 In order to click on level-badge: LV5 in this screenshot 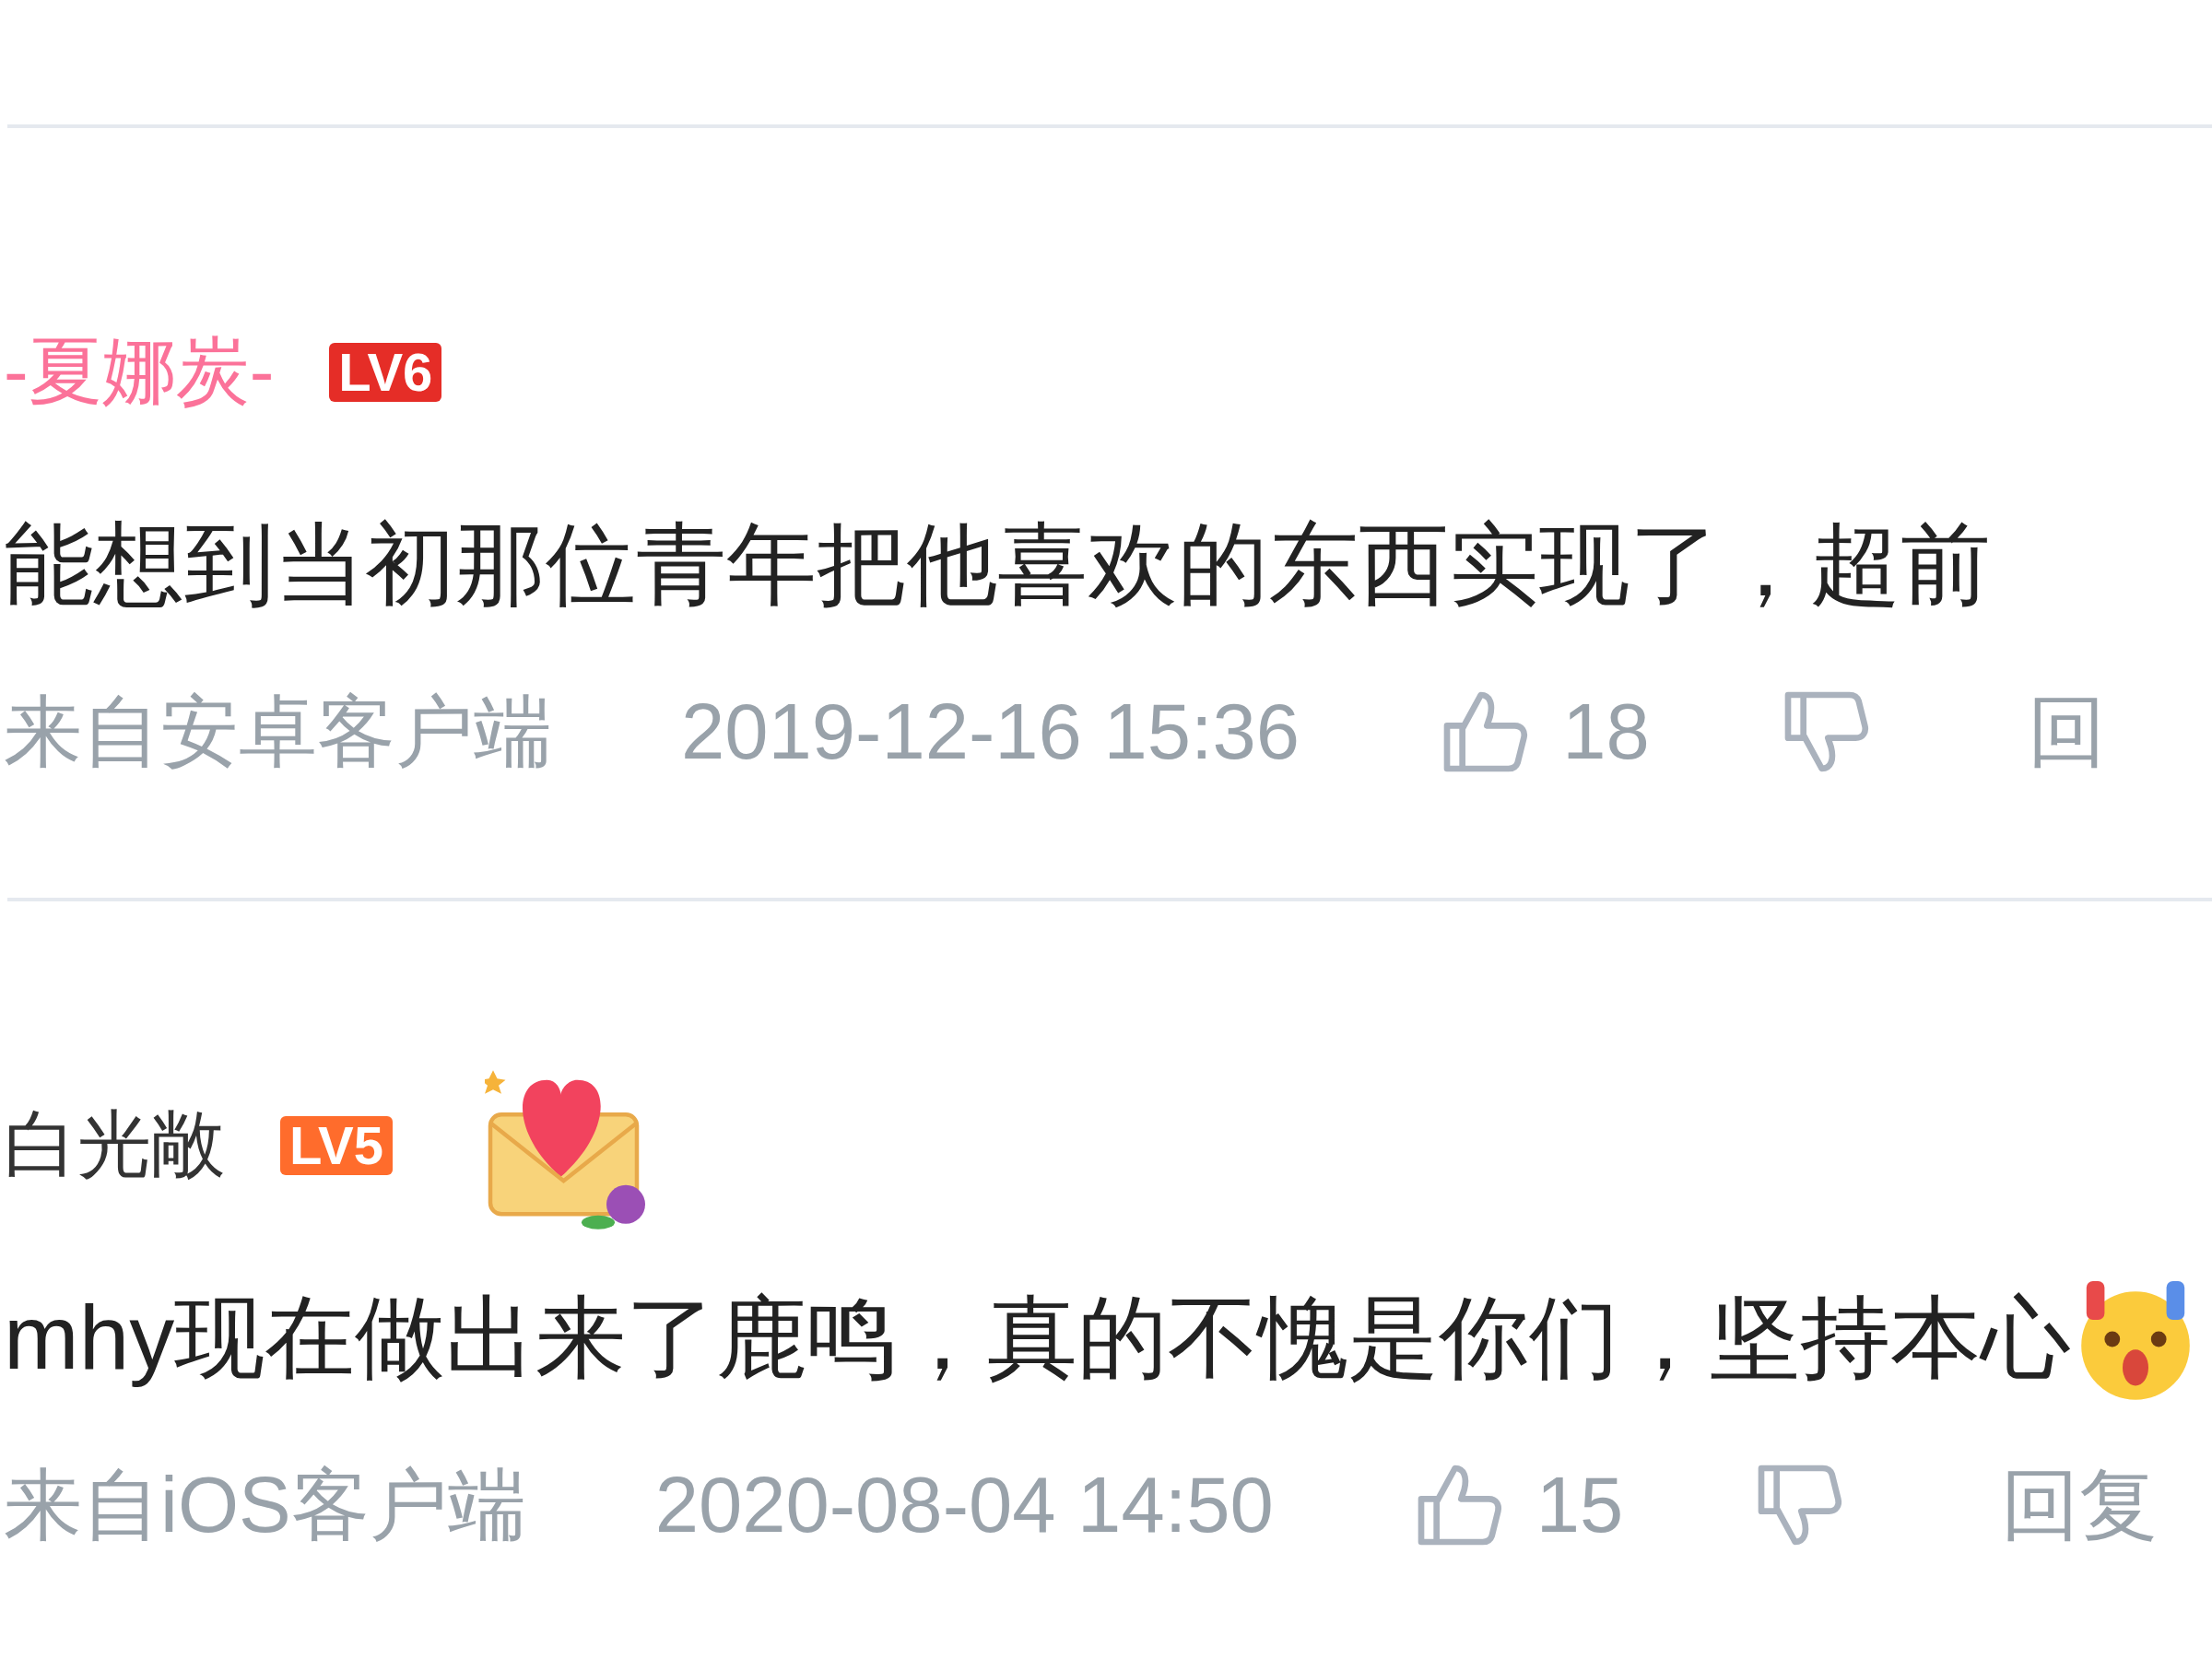, I will do `click(337, 1145)`.